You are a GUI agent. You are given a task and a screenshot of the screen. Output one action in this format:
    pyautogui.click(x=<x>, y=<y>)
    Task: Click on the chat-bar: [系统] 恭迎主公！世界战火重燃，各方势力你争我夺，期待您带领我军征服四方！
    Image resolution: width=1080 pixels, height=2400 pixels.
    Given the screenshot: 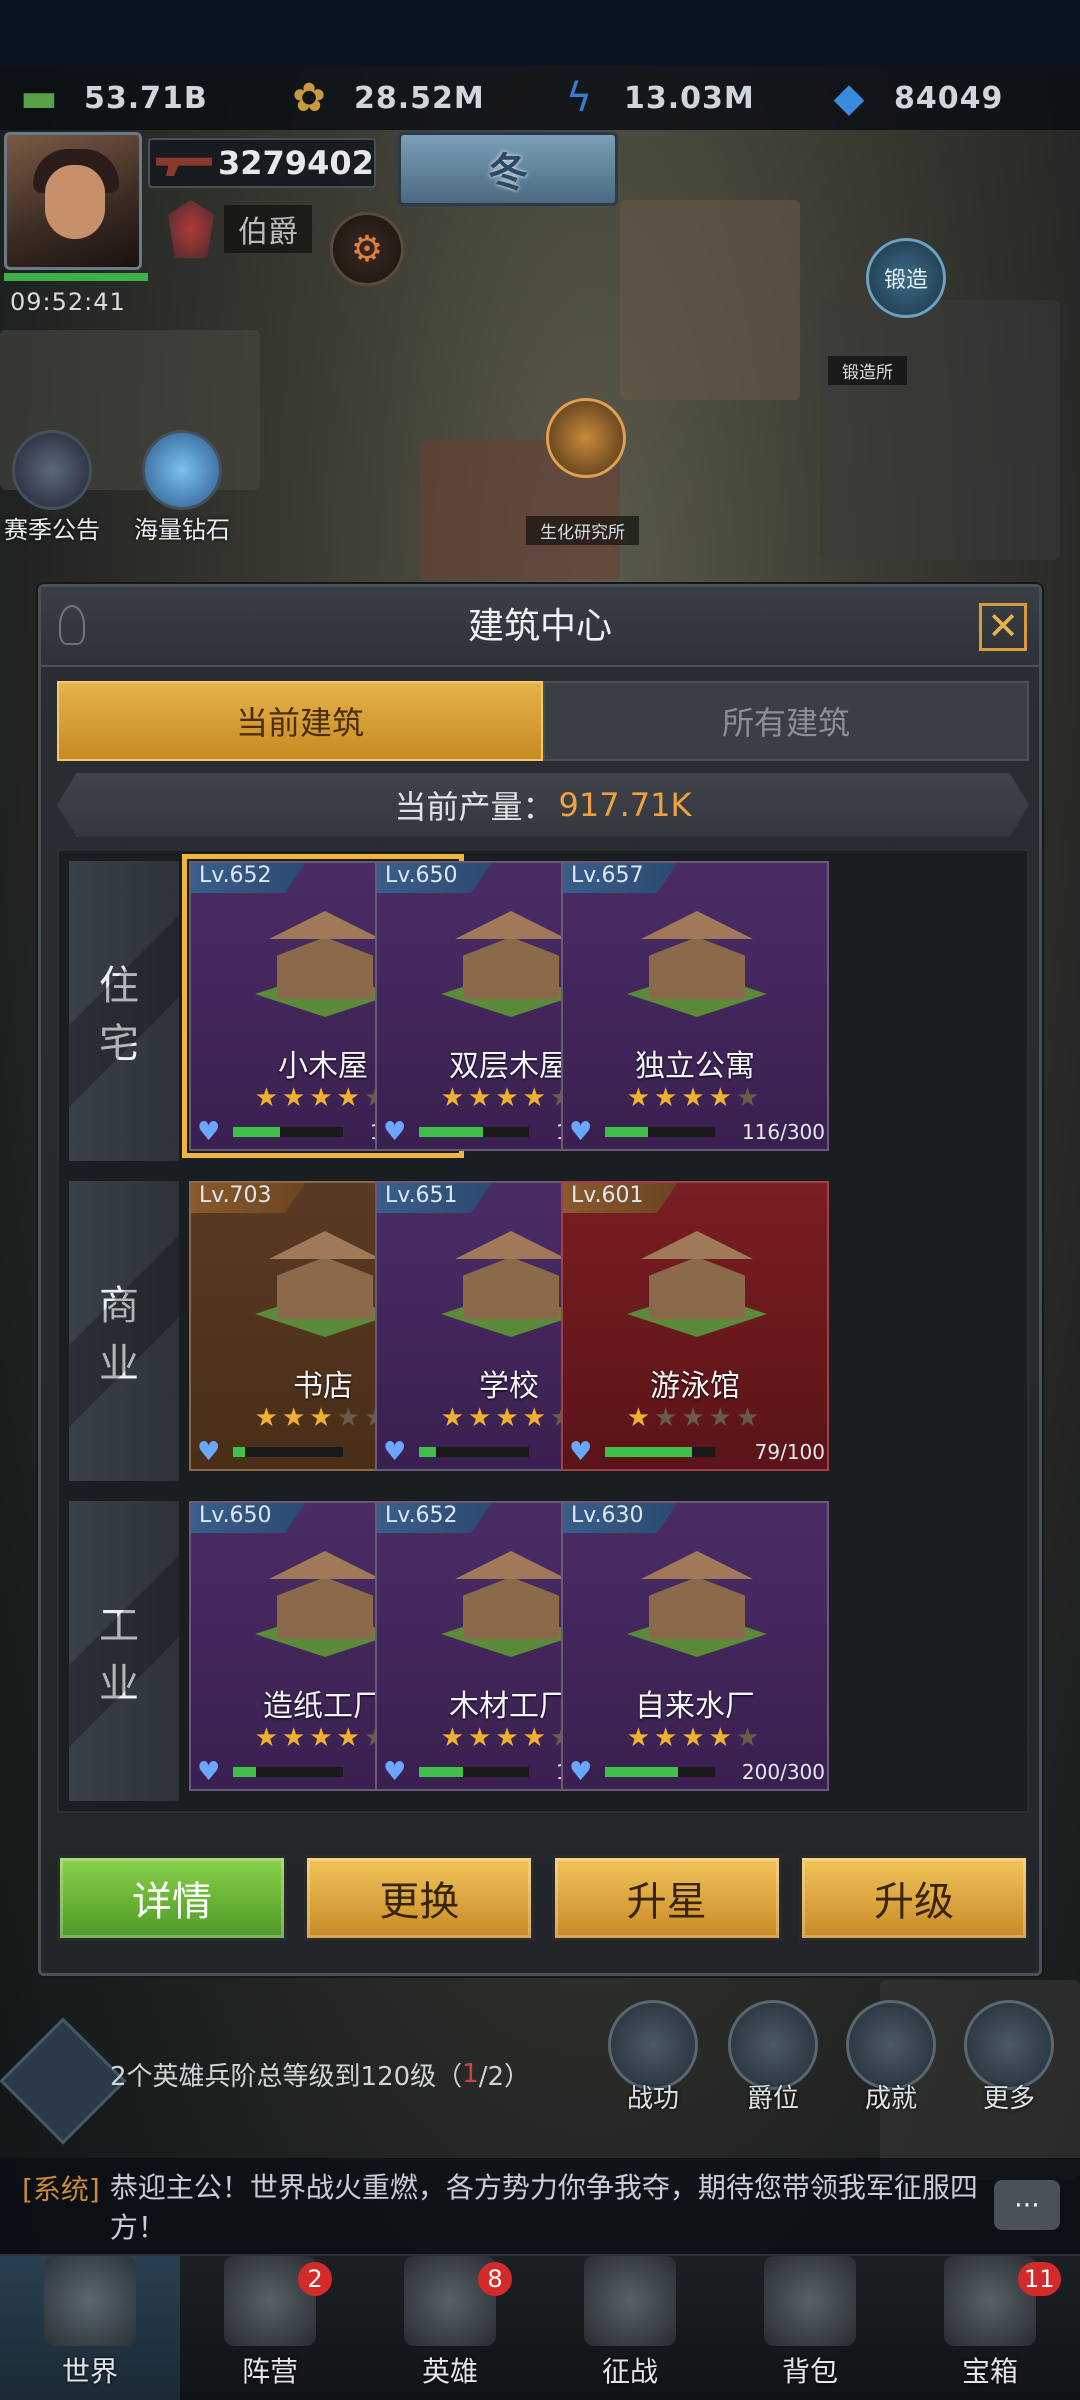 What is the action you would take?
    pyautogui.click(x=540, y=2206)
    